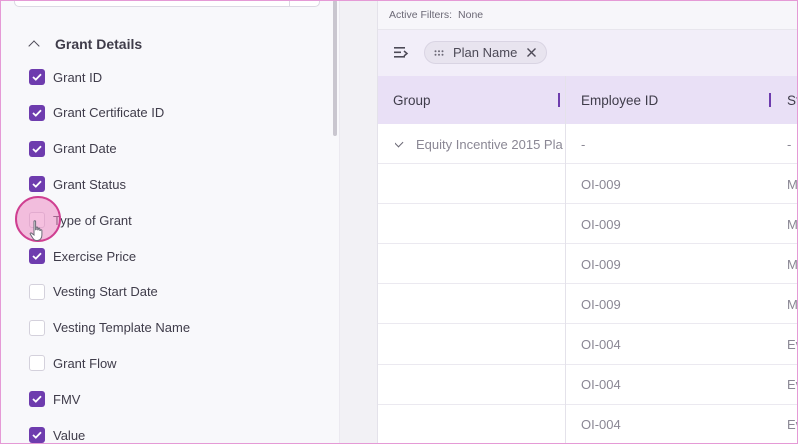 This screenshot has width=798, height=444. What do you see at coordinates (531, 52) in the screenshot?
I see `close-icon` at bounding box center [531, 52].